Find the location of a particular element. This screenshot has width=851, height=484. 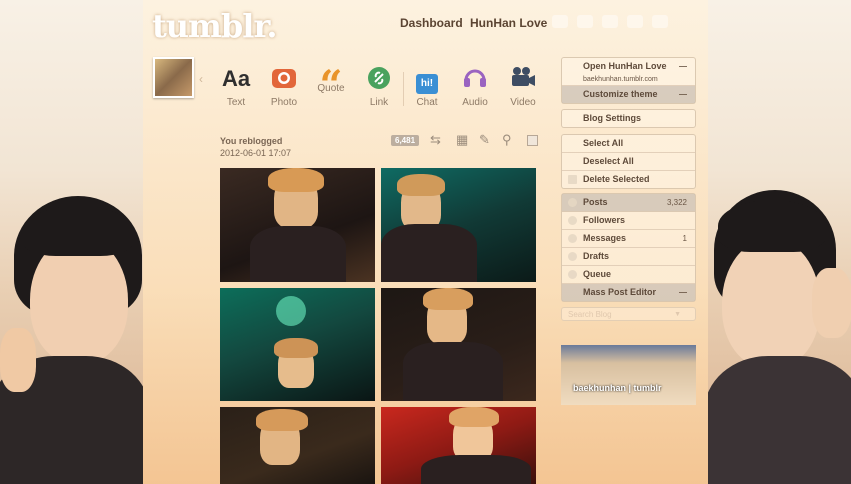

divider is located at coordinates (403, 89).